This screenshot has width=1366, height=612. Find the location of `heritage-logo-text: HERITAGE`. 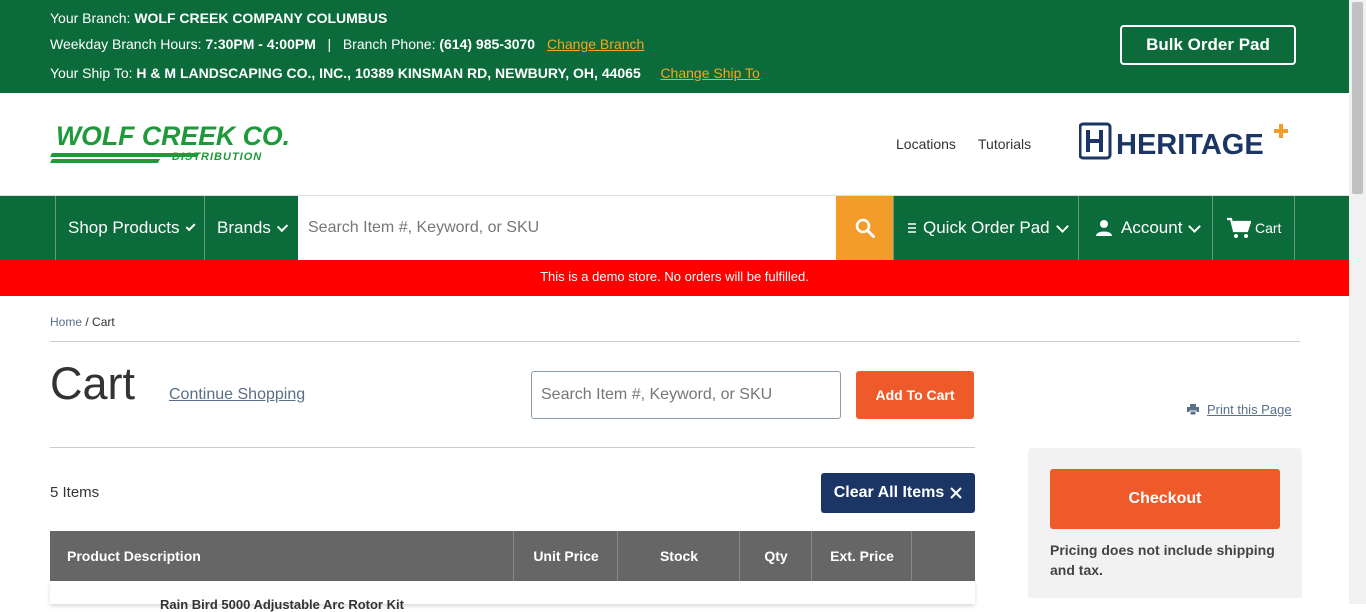

heritage-logo-text: HERITAGE is located at coordinates (1190, 145).